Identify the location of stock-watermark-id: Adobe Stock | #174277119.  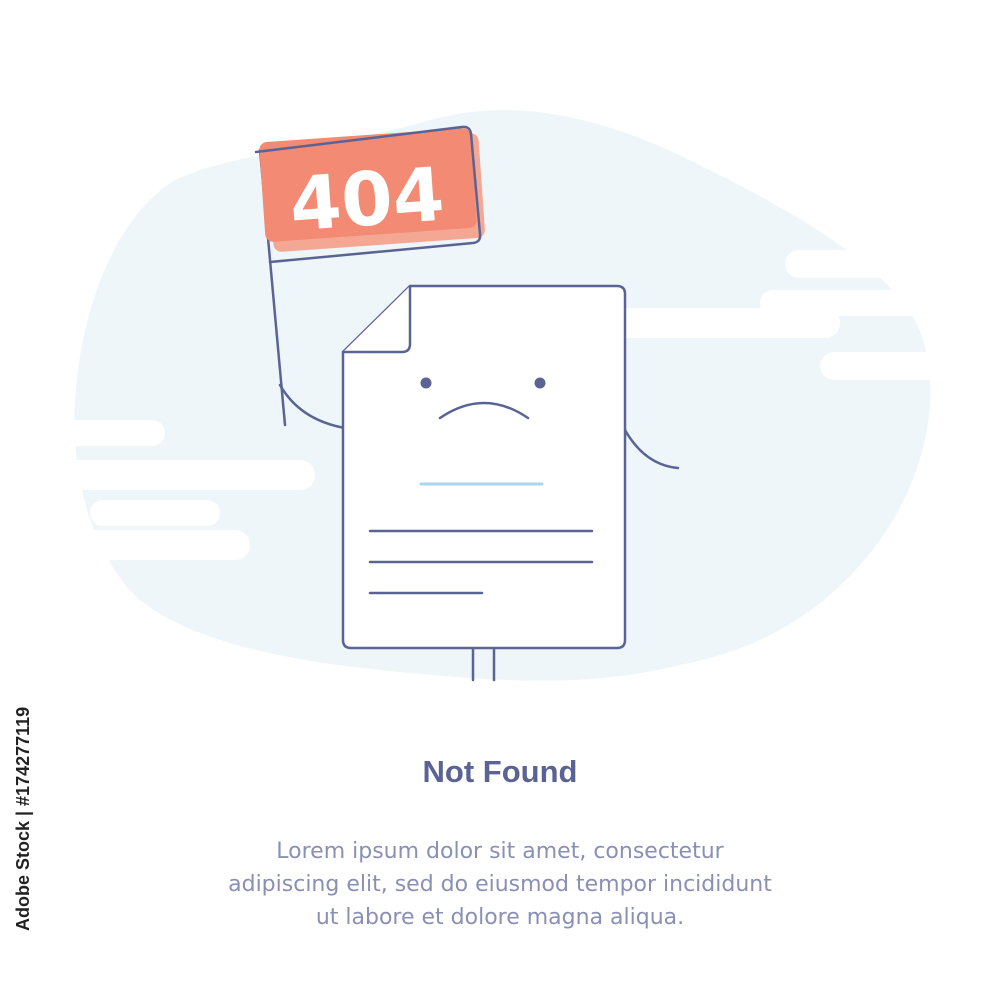
(23, 818).